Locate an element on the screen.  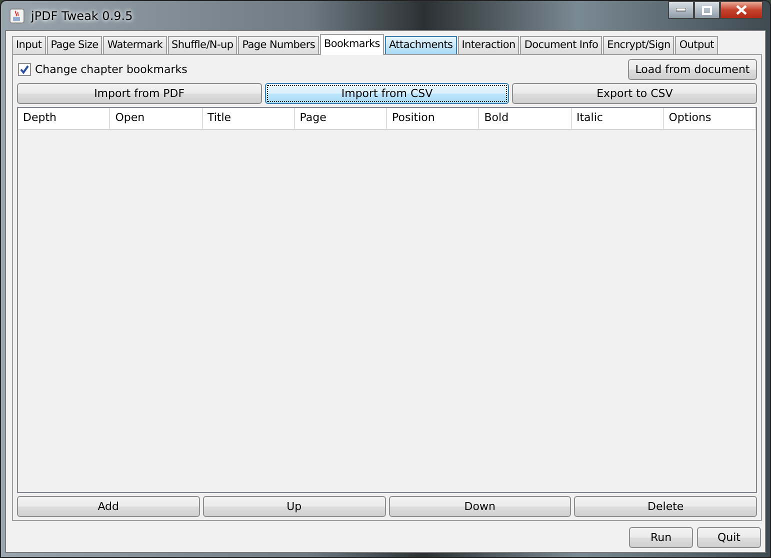
column-header: Page is located at coordinates (340, 118).